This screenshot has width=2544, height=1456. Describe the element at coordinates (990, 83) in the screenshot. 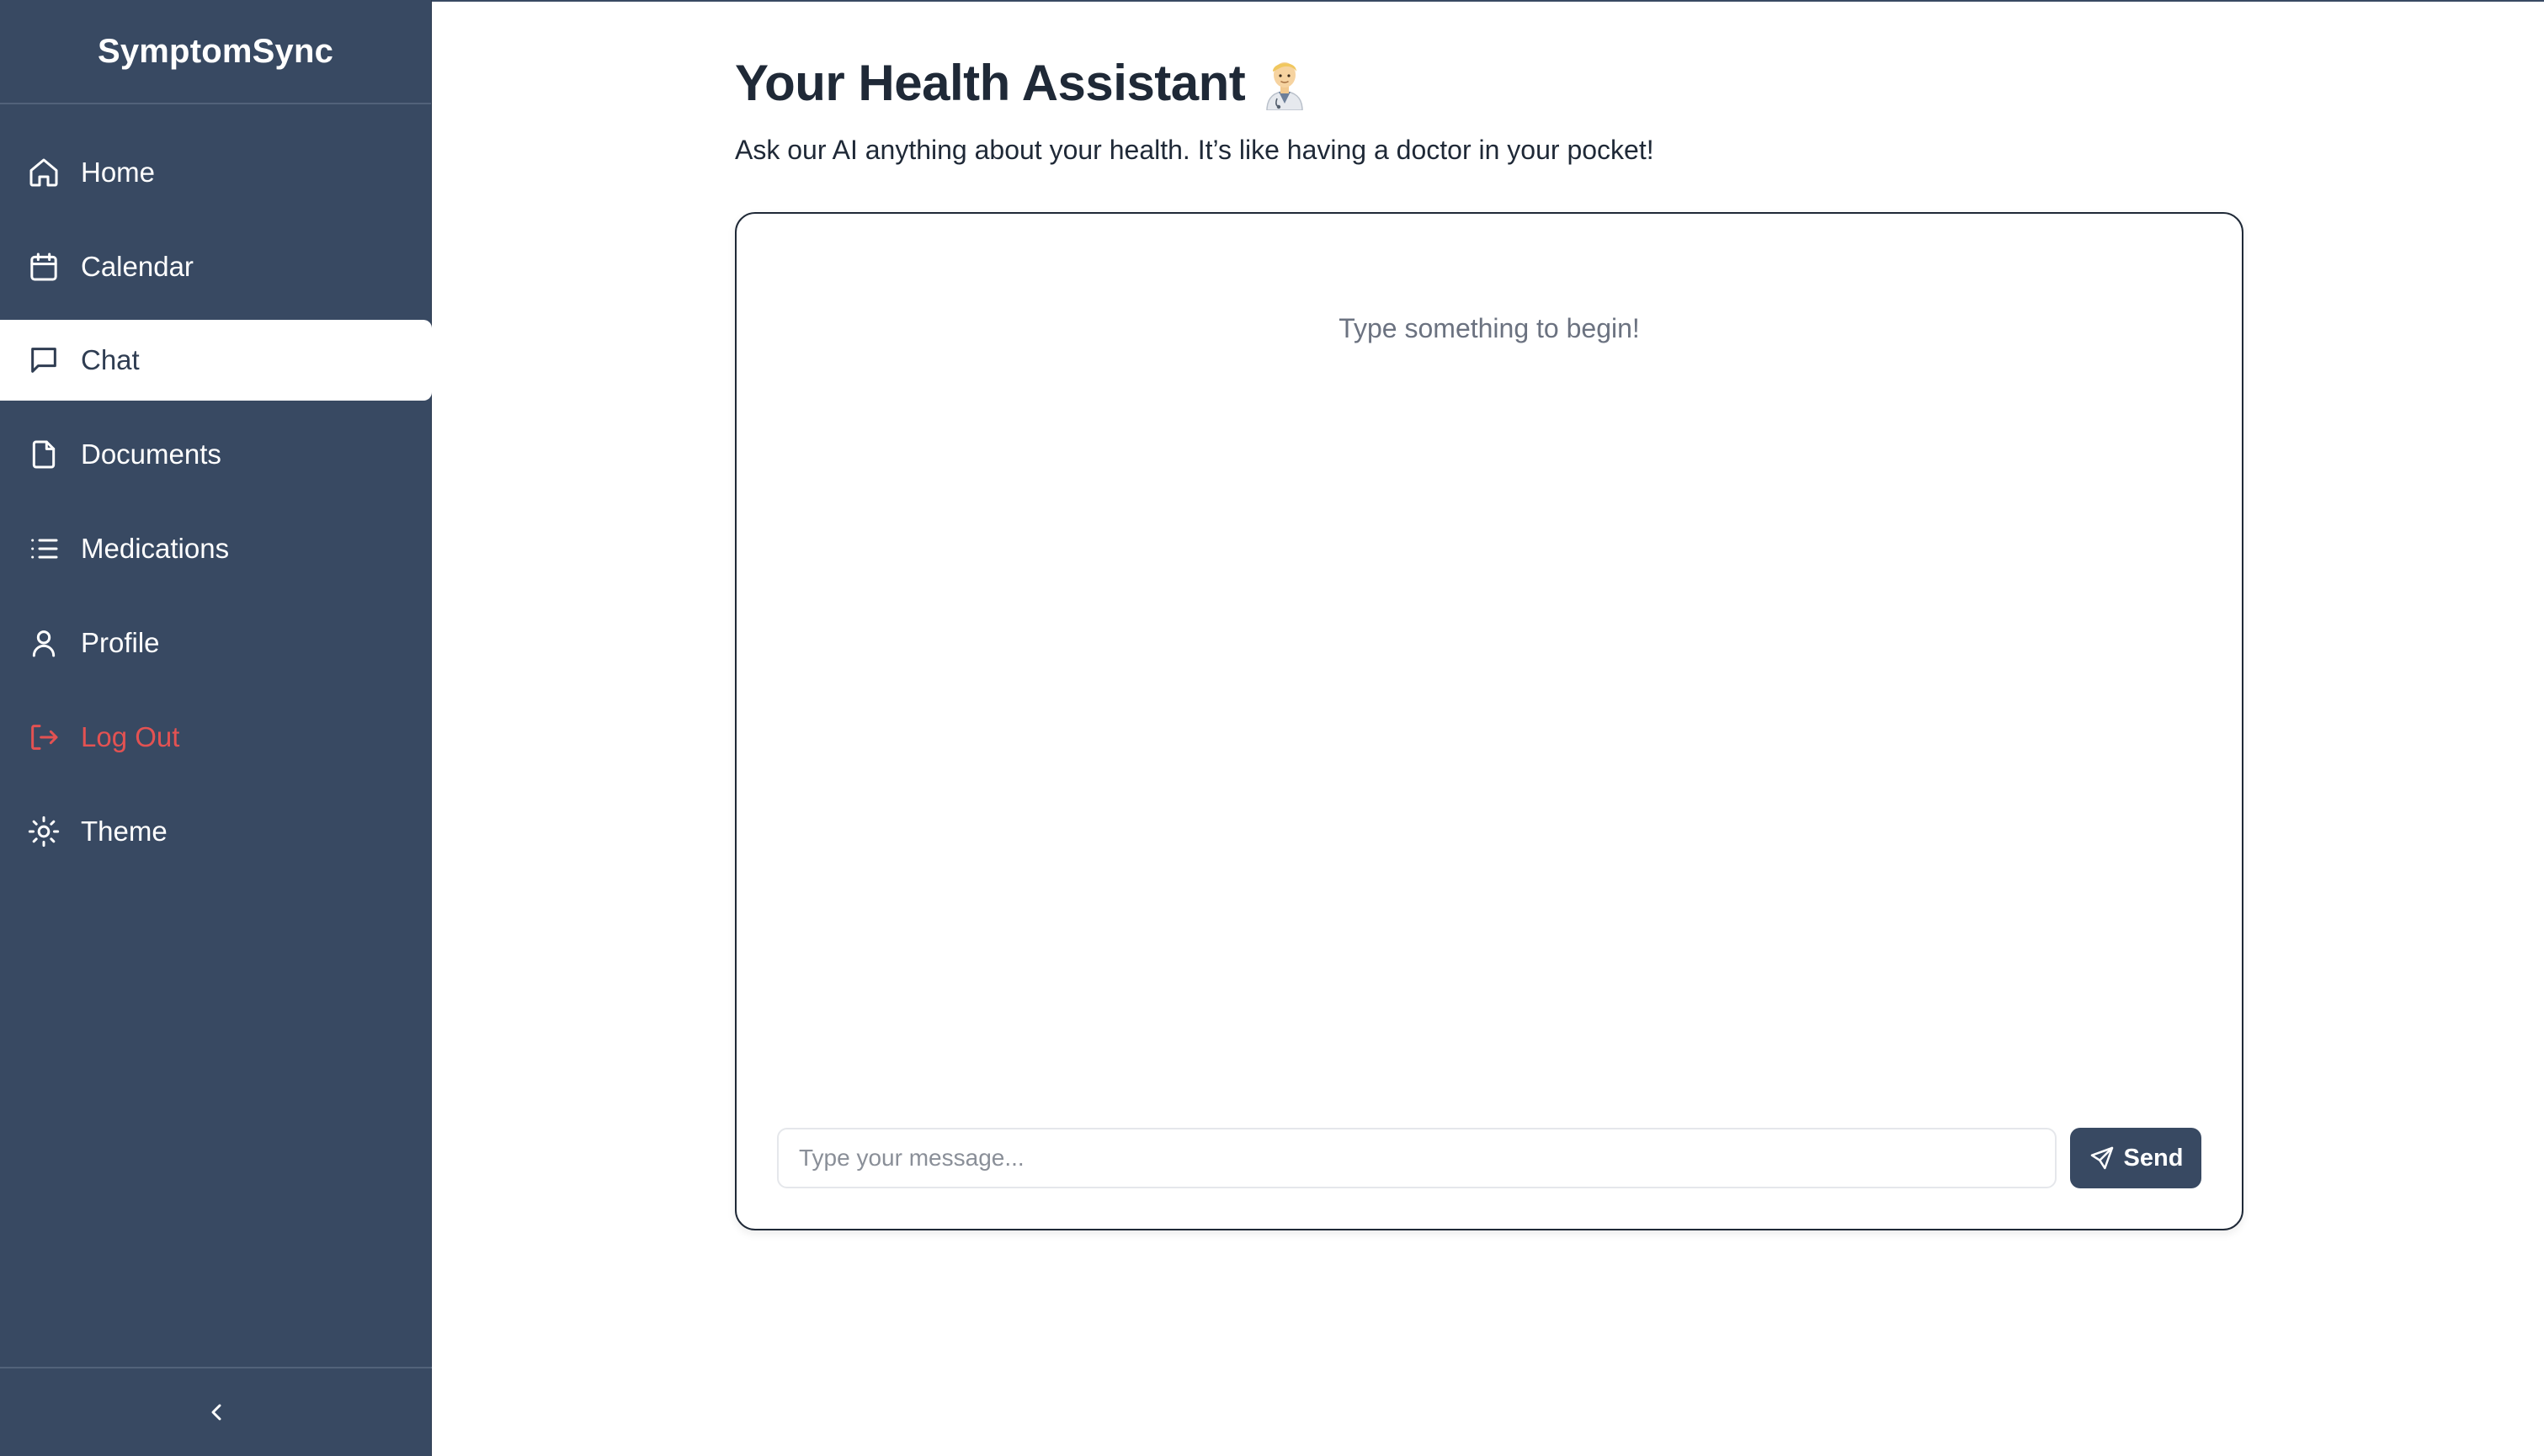

I see `page-title: Your Health Assistant` at that location.